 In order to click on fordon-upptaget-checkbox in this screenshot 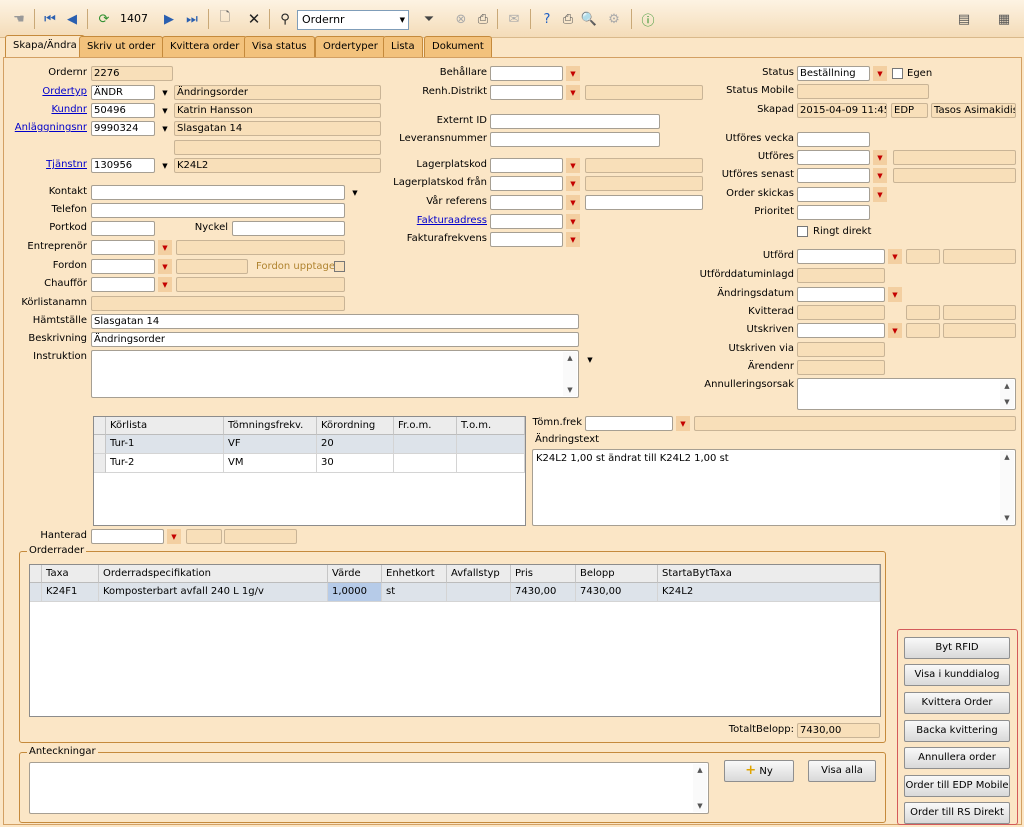, I will do `click(339, 266)`.